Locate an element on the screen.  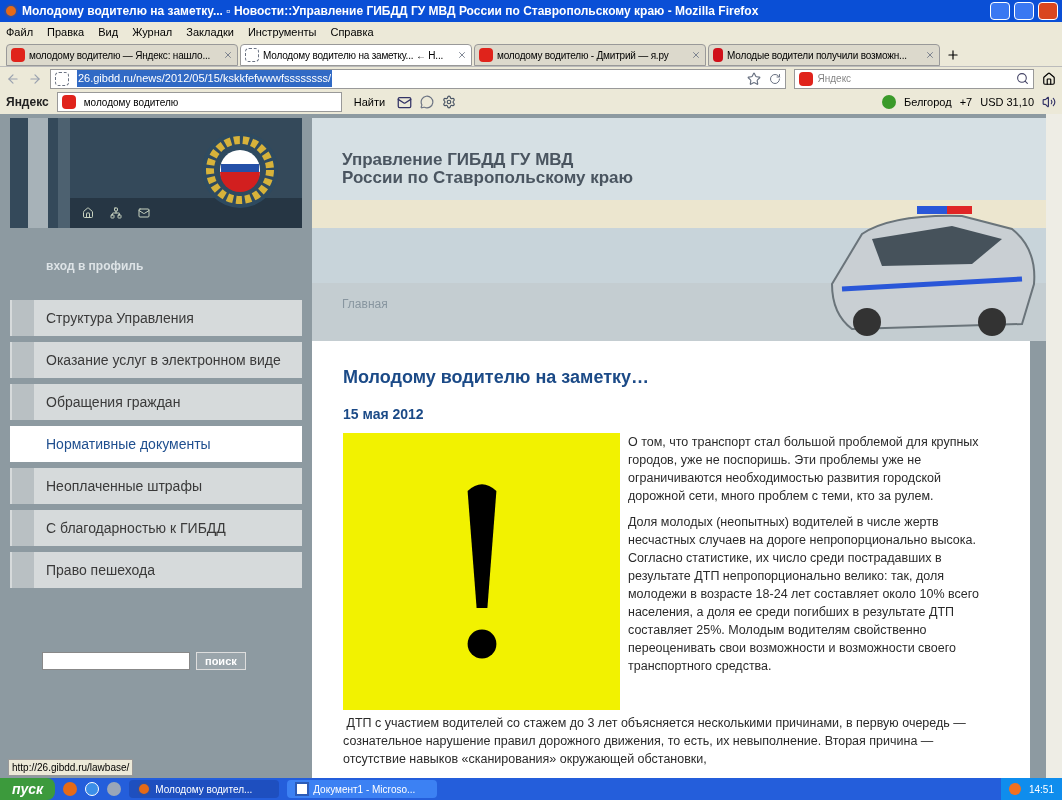
plus-icon is located at coordinates (953, 55).